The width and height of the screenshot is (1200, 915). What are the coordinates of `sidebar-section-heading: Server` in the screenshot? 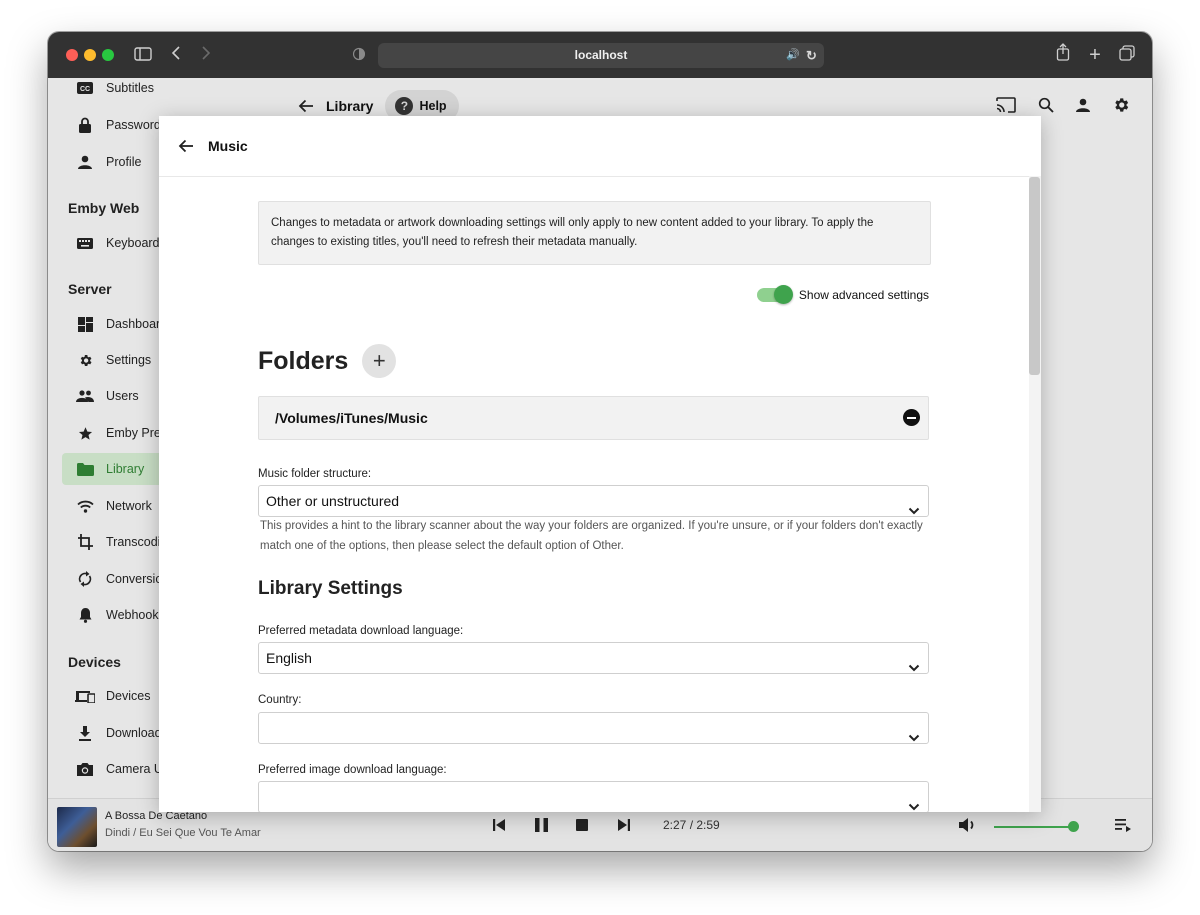 It's located at (90, 289).